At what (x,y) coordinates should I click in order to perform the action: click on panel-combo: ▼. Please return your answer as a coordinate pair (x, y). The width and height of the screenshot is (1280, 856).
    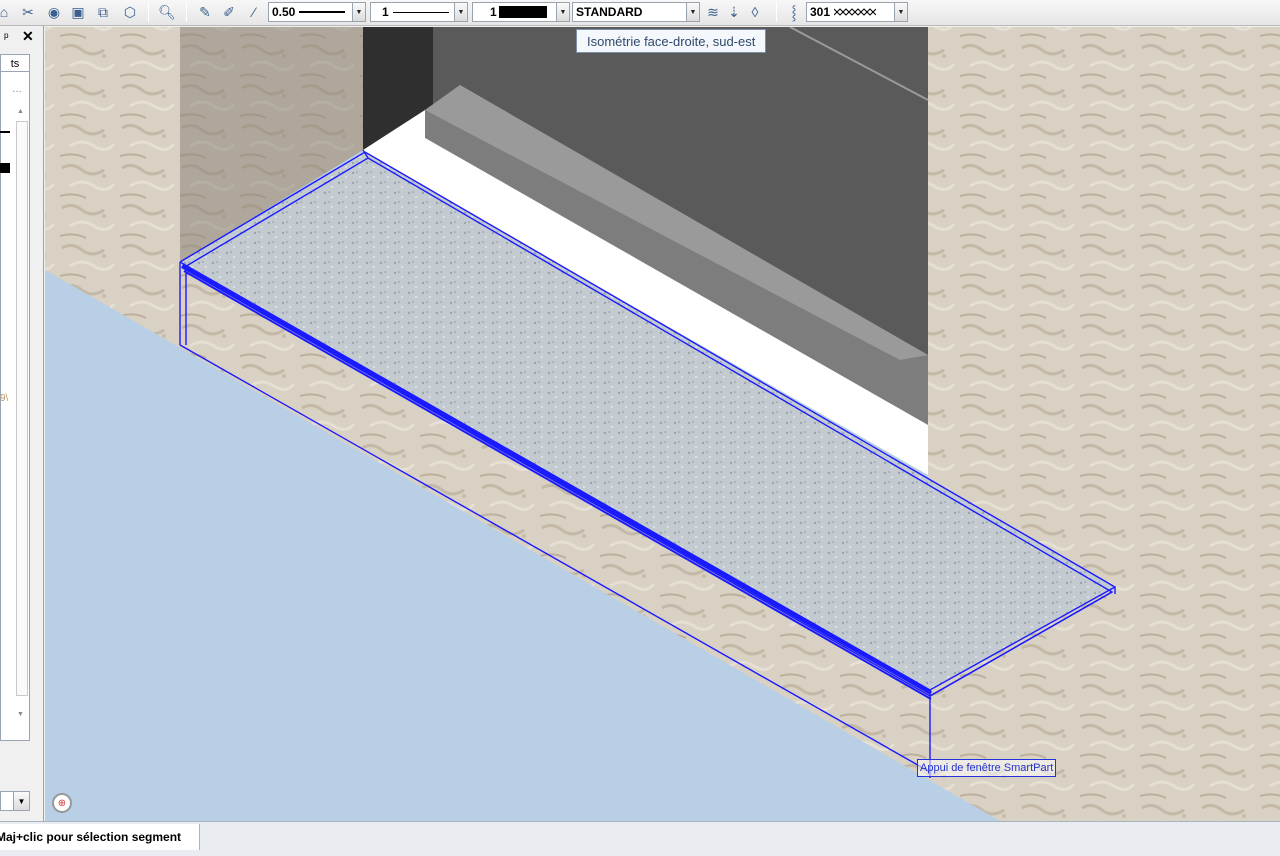
    Looking at the image, I should click on (15, 801).